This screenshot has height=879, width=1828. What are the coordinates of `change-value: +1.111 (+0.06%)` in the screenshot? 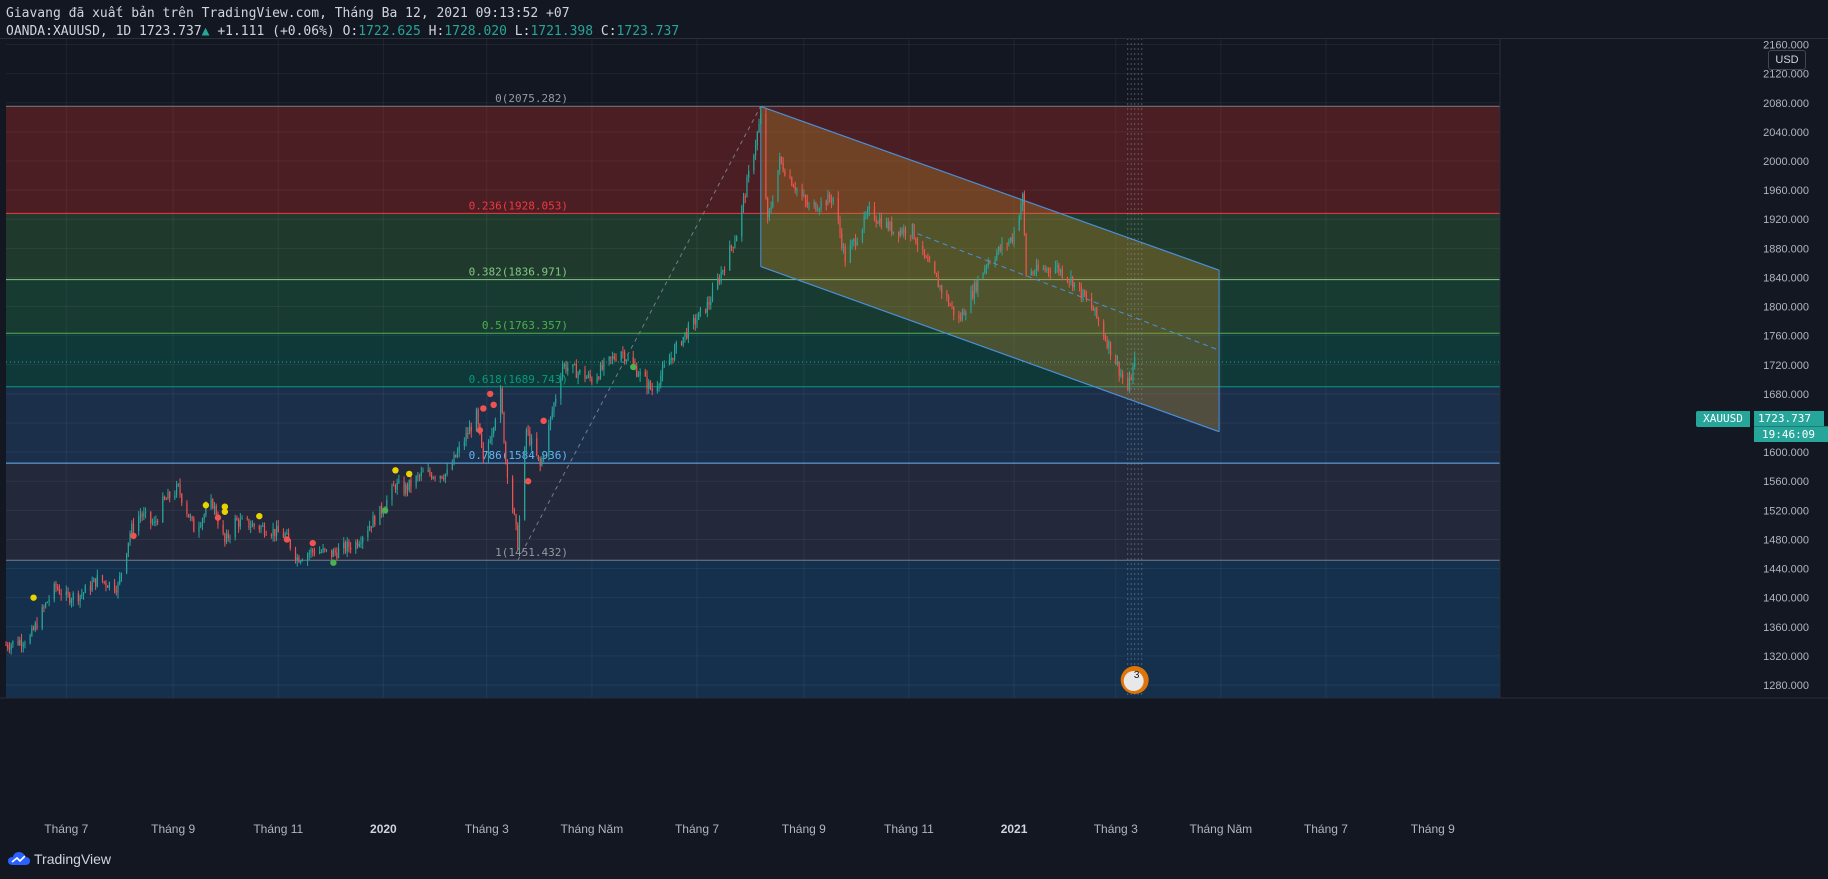 It's located at (276, 31).